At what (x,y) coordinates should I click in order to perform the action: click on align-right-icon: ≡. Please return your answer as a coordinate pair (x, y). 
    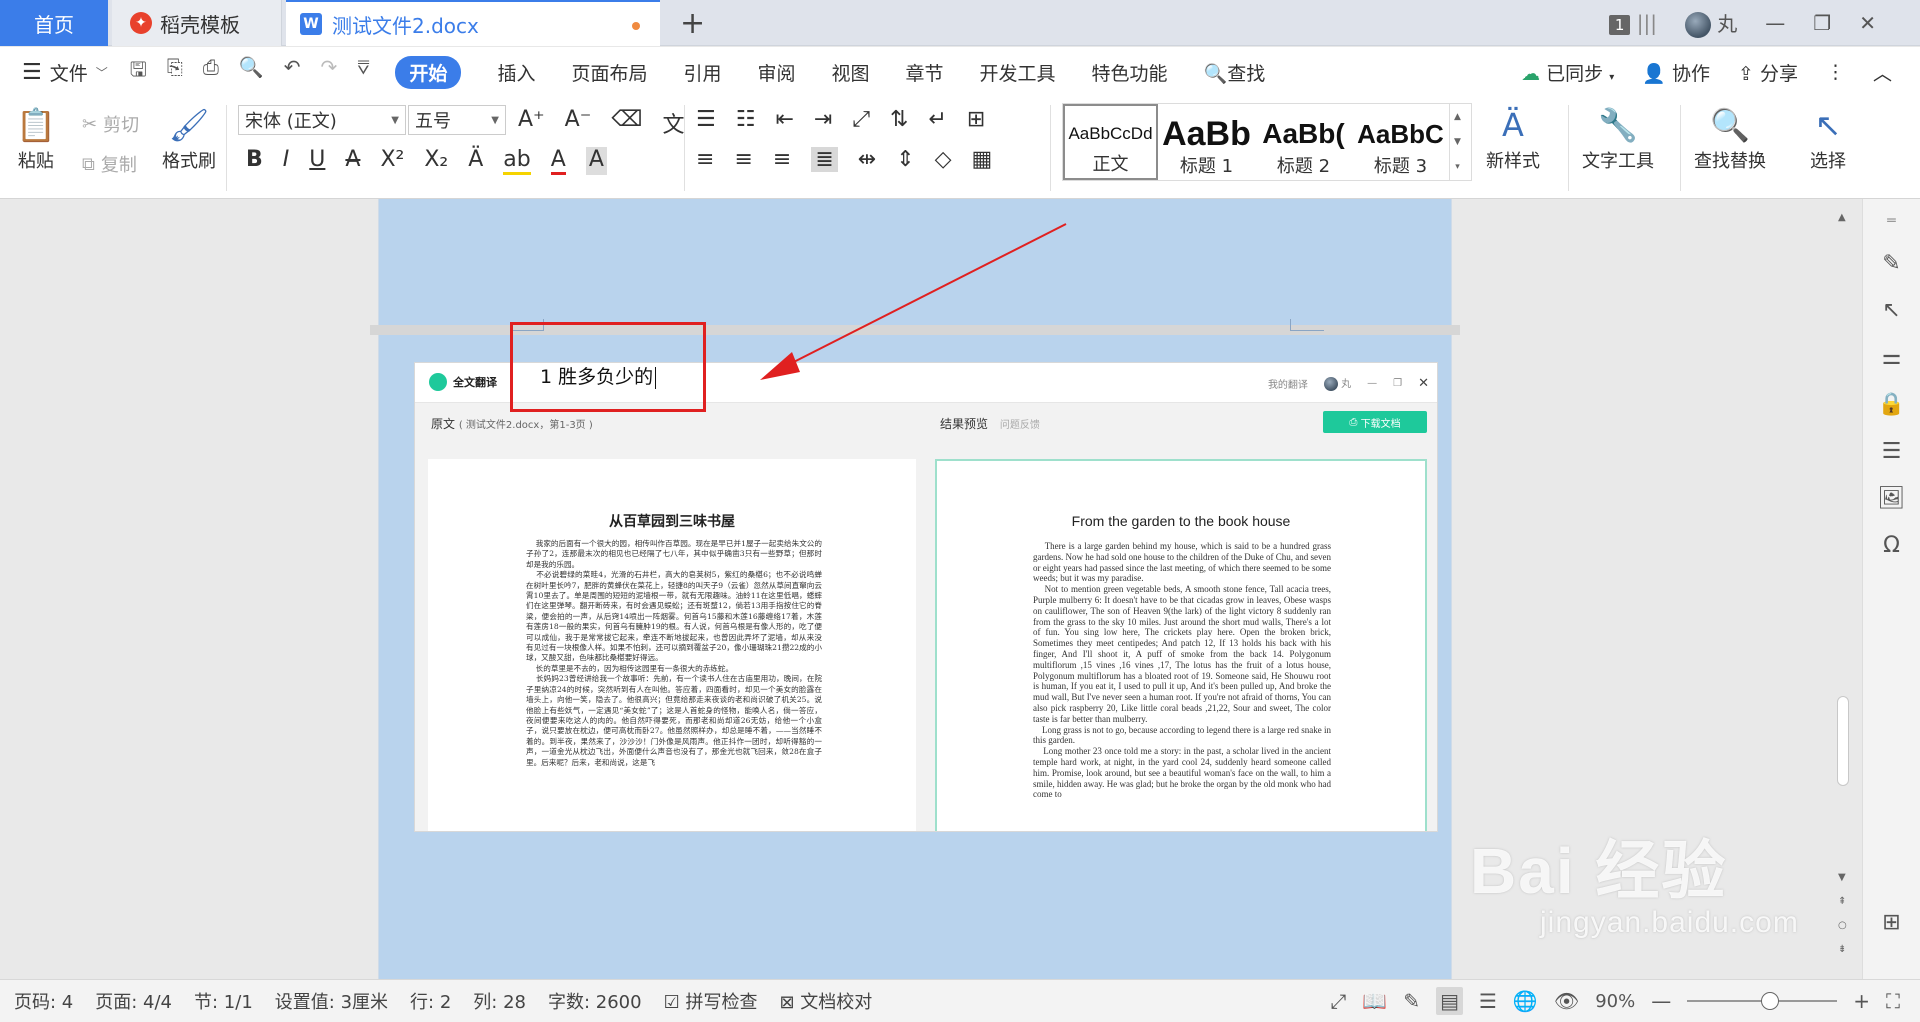
    Looking at the image, I should click on (782, 159).